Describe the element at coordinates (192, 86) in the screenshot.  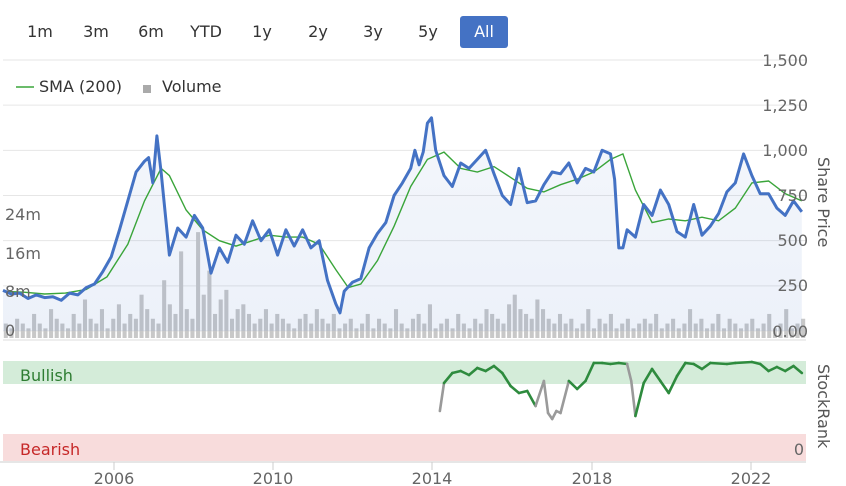
I see `volume-legend-label: Volume` at that location.